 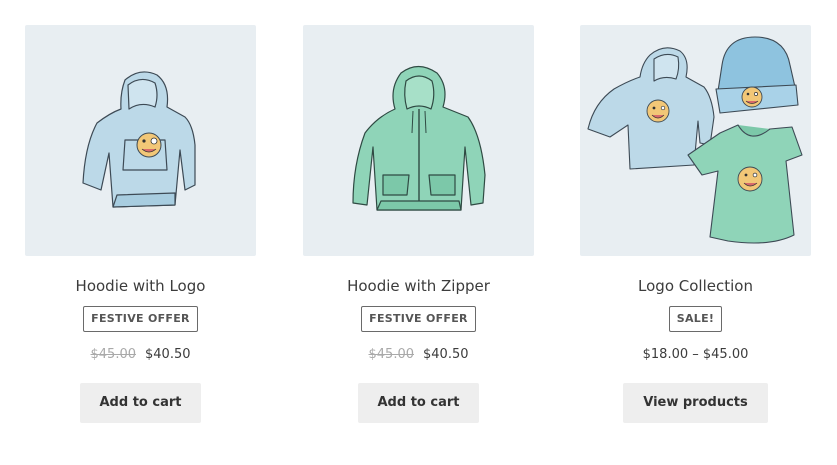 What do you see at coordinates (695, 140) in the screenshot?
I see `product-image-logo-collection` at bounding box center [695, 140].